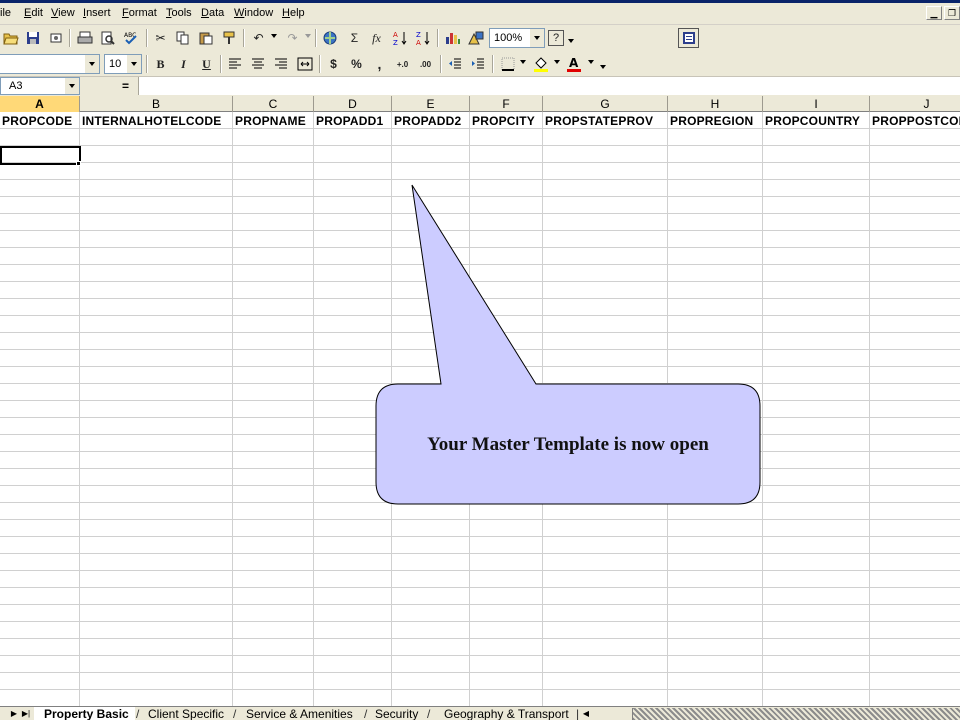 This screenshot has width=960, height=720. I want to click on align-center-icon, so click(257, 64).